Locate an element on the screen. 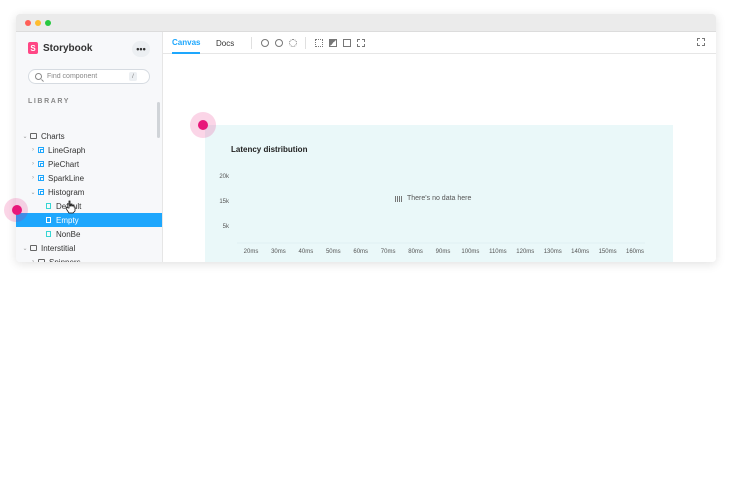 The image size is (732, 498). y-tick-label: 20k is located at coordinates (224, 177).